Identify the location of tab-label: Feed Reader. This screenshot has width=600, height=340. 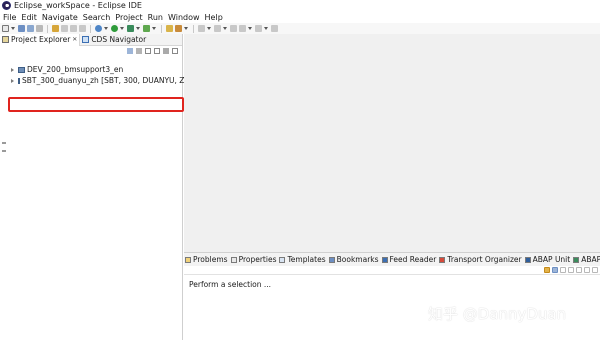
(413, 259).